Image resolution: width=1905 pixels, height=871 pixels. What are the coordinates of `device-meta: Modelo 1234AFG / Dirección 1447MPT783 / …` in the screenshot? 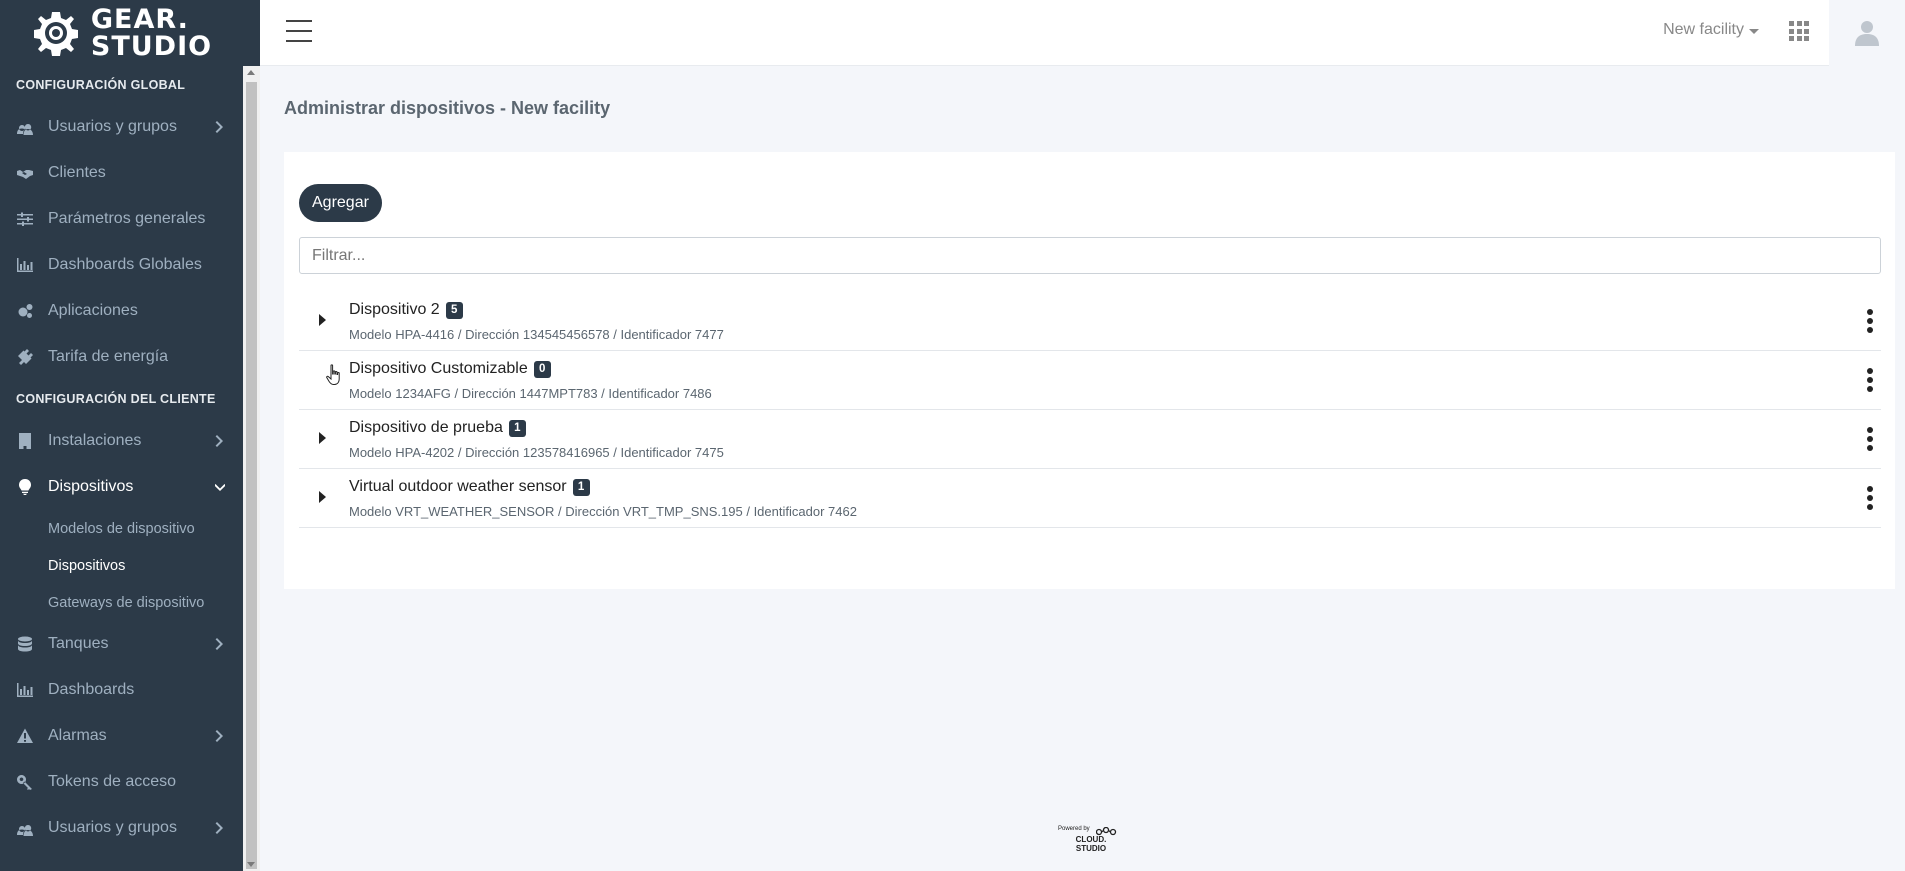 It's located at (530, 393).